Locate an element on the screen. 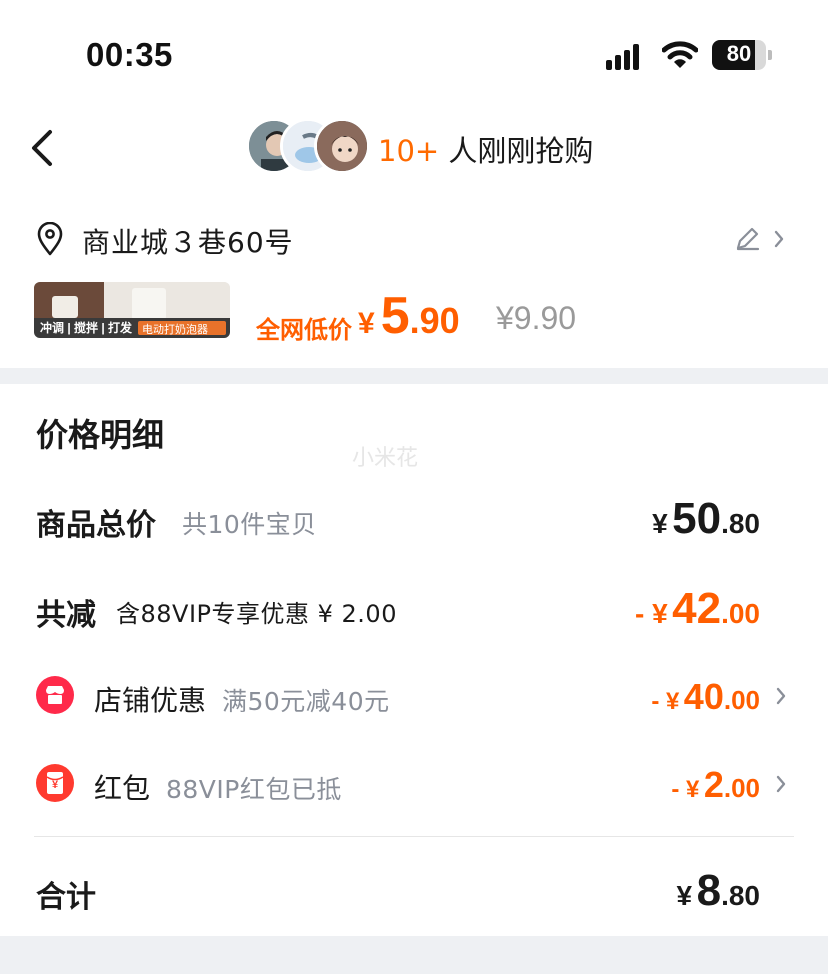 This screenshot has width=828, height=974. amount-int: 42 is located at coordinates (697, 608).